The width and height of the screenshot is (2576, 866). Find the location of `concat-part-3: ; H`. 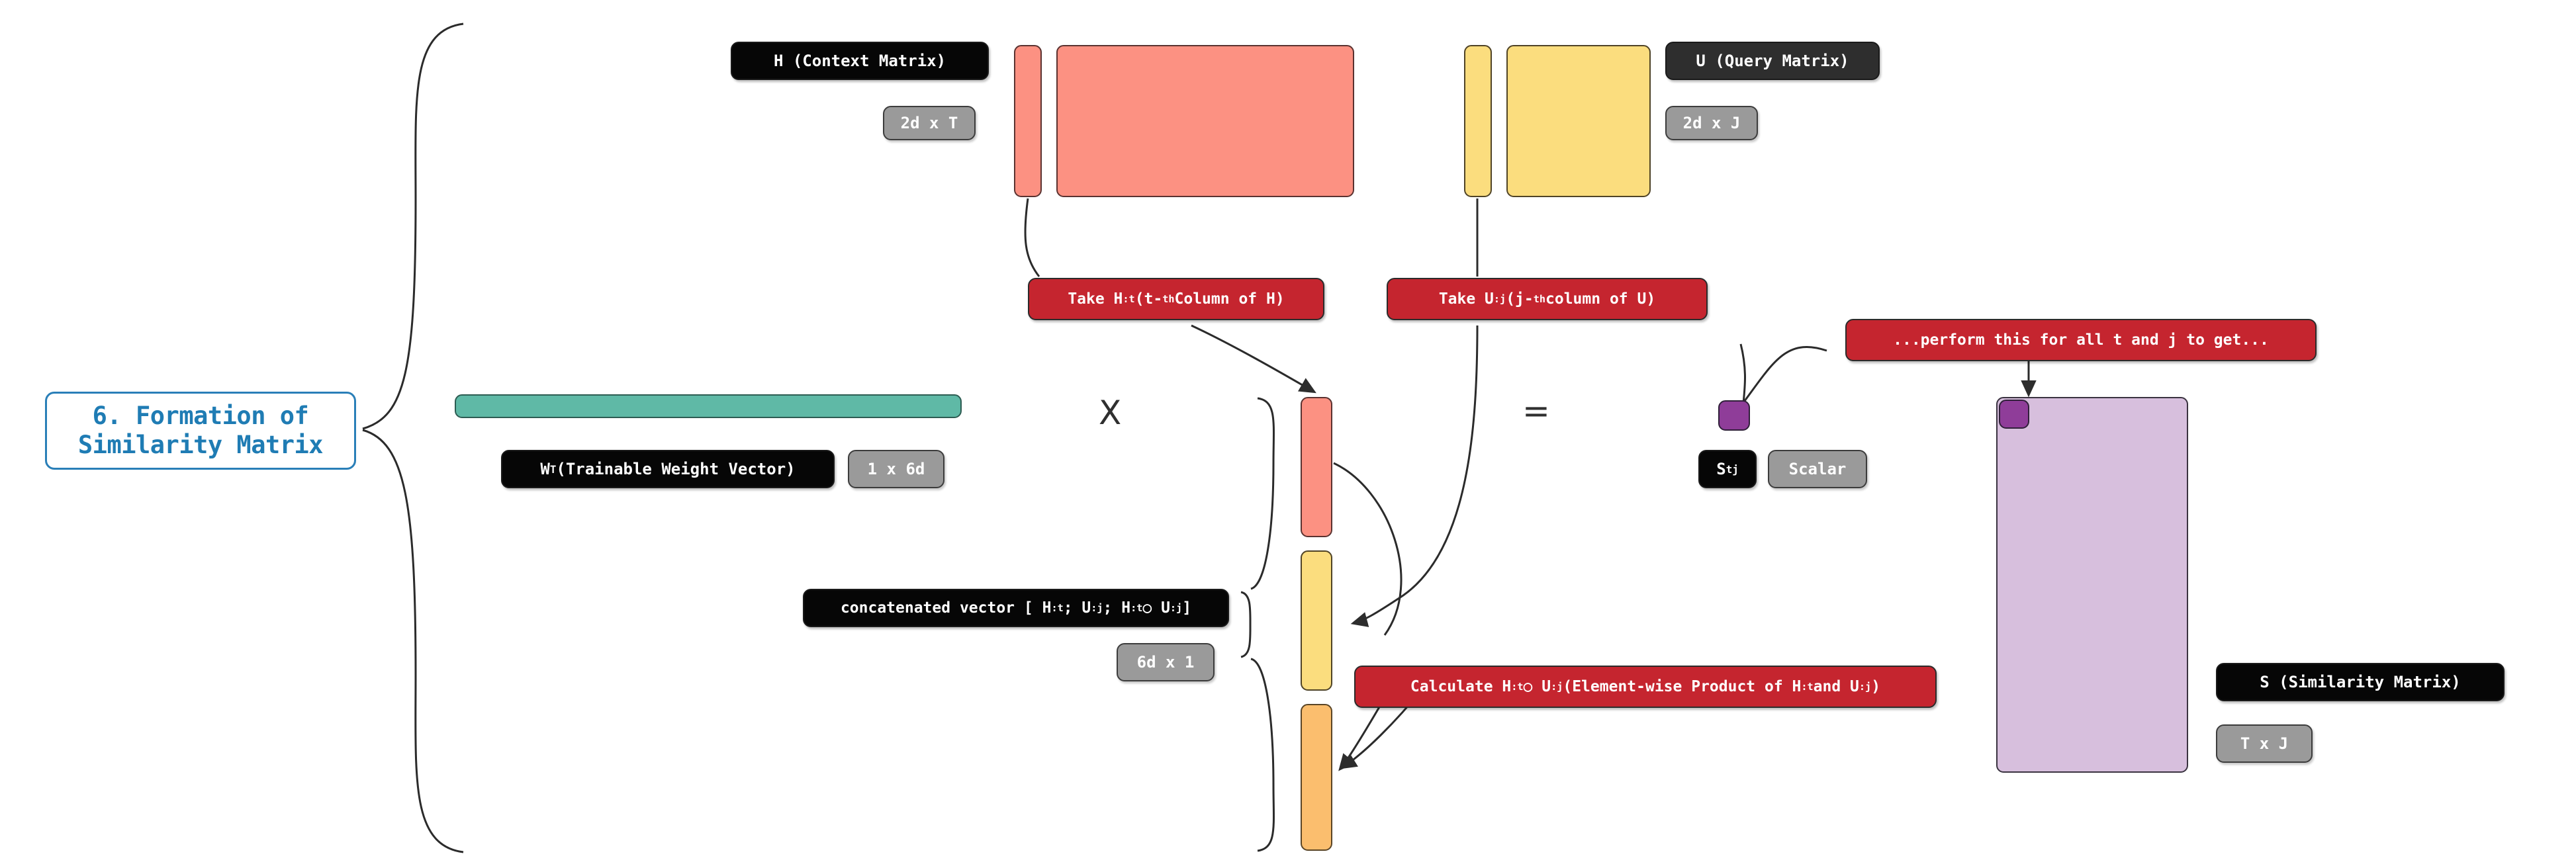

concat-part-3: ; H is located at coordinates (1117, 608).